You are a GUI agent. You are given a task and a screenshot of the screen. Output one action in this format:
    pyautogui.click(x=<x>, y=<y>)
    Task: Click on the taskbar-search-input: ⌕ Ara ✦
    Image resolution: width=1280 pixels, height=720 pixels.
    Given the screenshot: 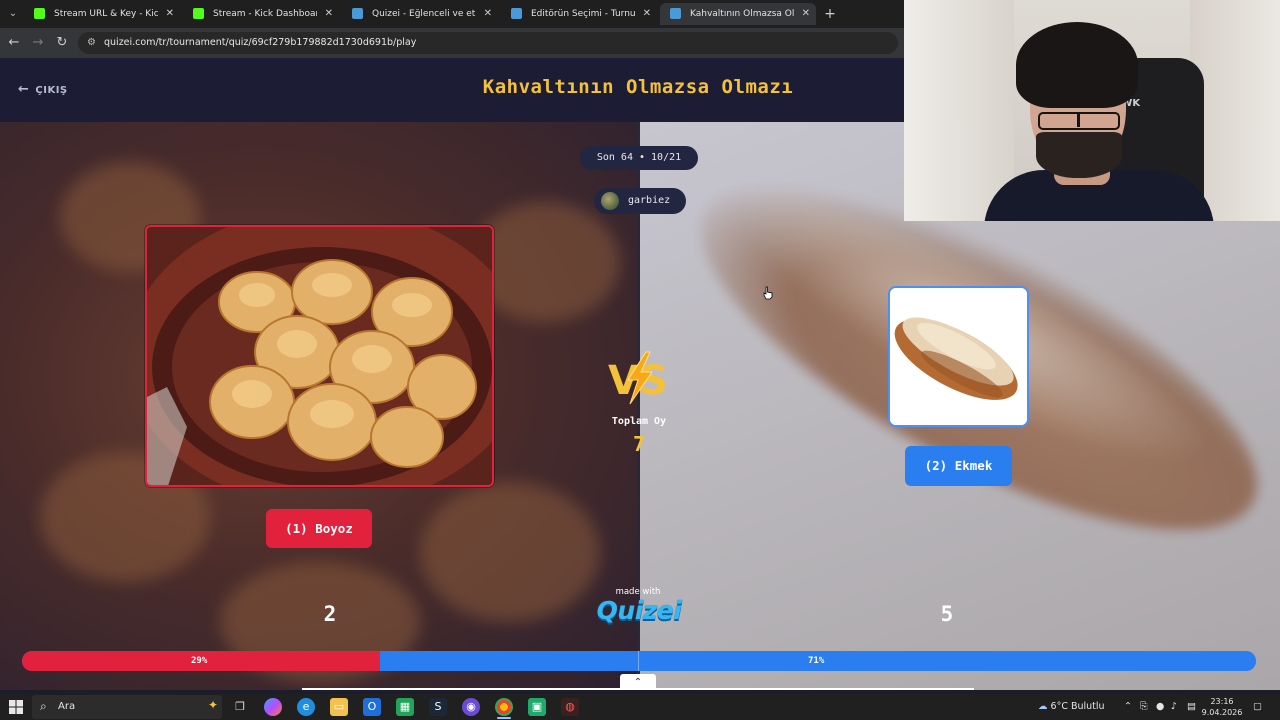 What is the action you would take?
    pyautogui.click(x=127, y=707)
    